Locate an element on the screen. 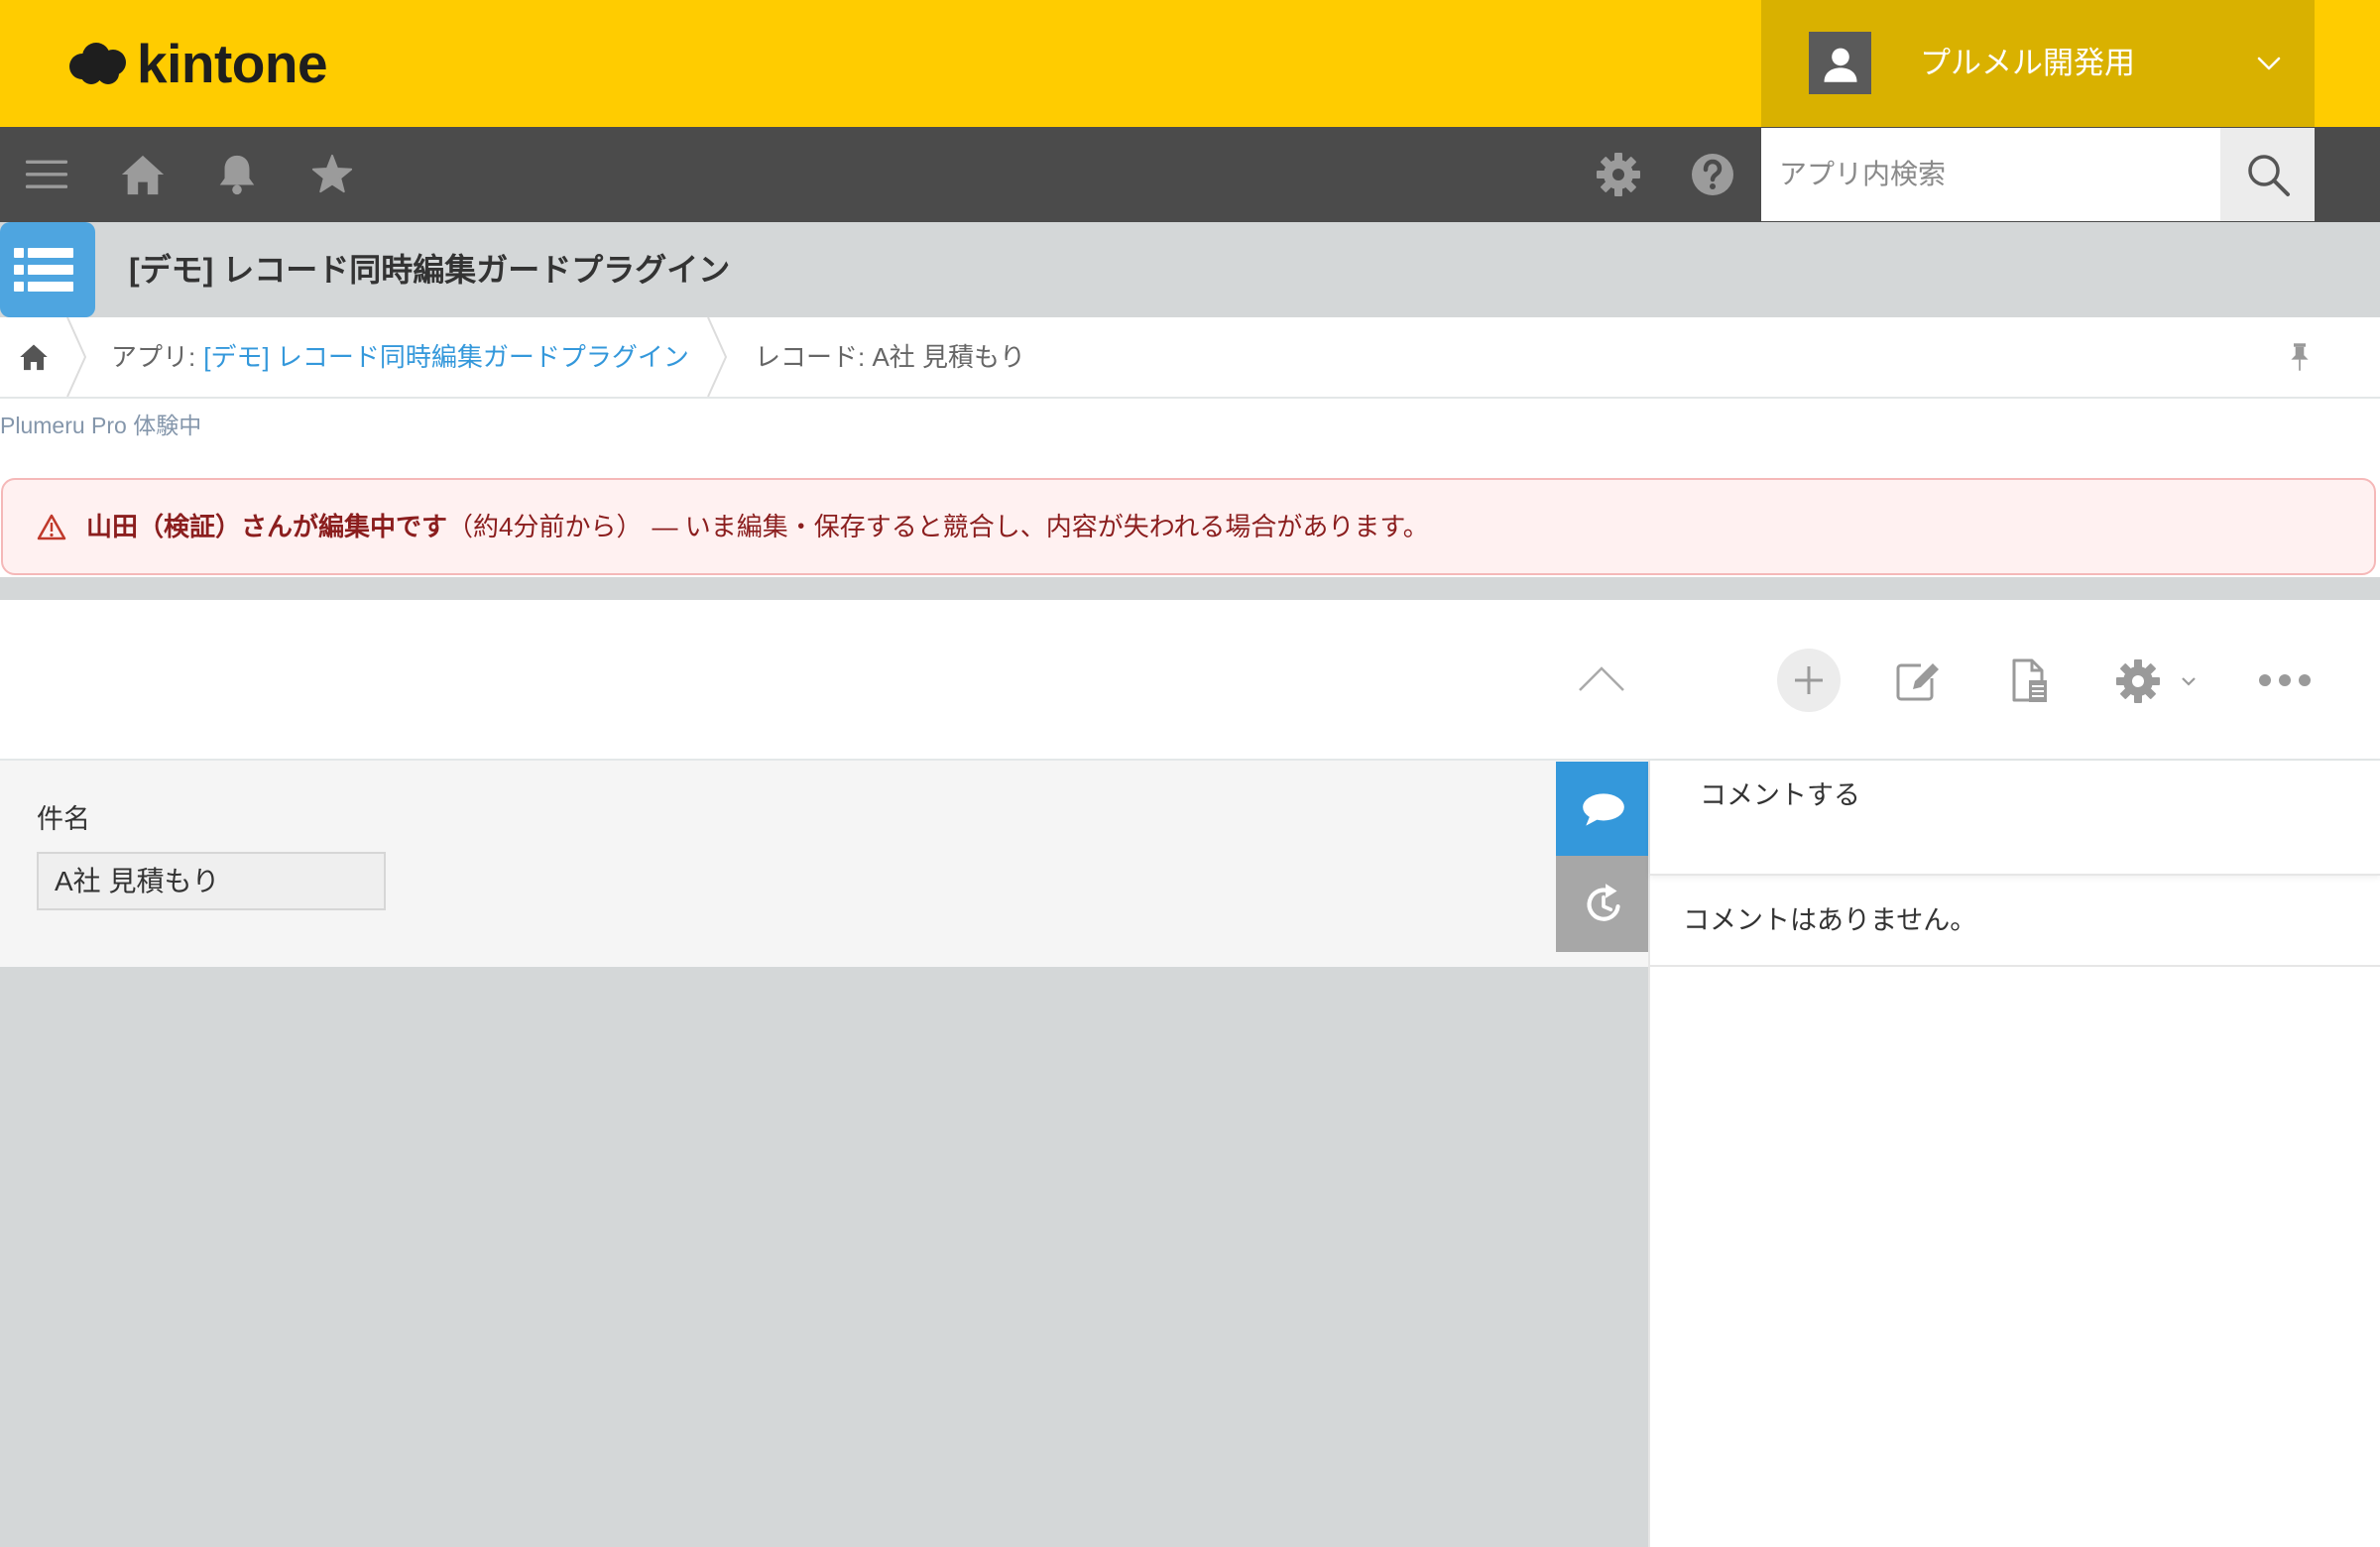  breadcrumb: アプリ: [デモ] レコード同時編集ガードプラグイン レコード: A社 見積もり is located at coordinates (1190, 358).